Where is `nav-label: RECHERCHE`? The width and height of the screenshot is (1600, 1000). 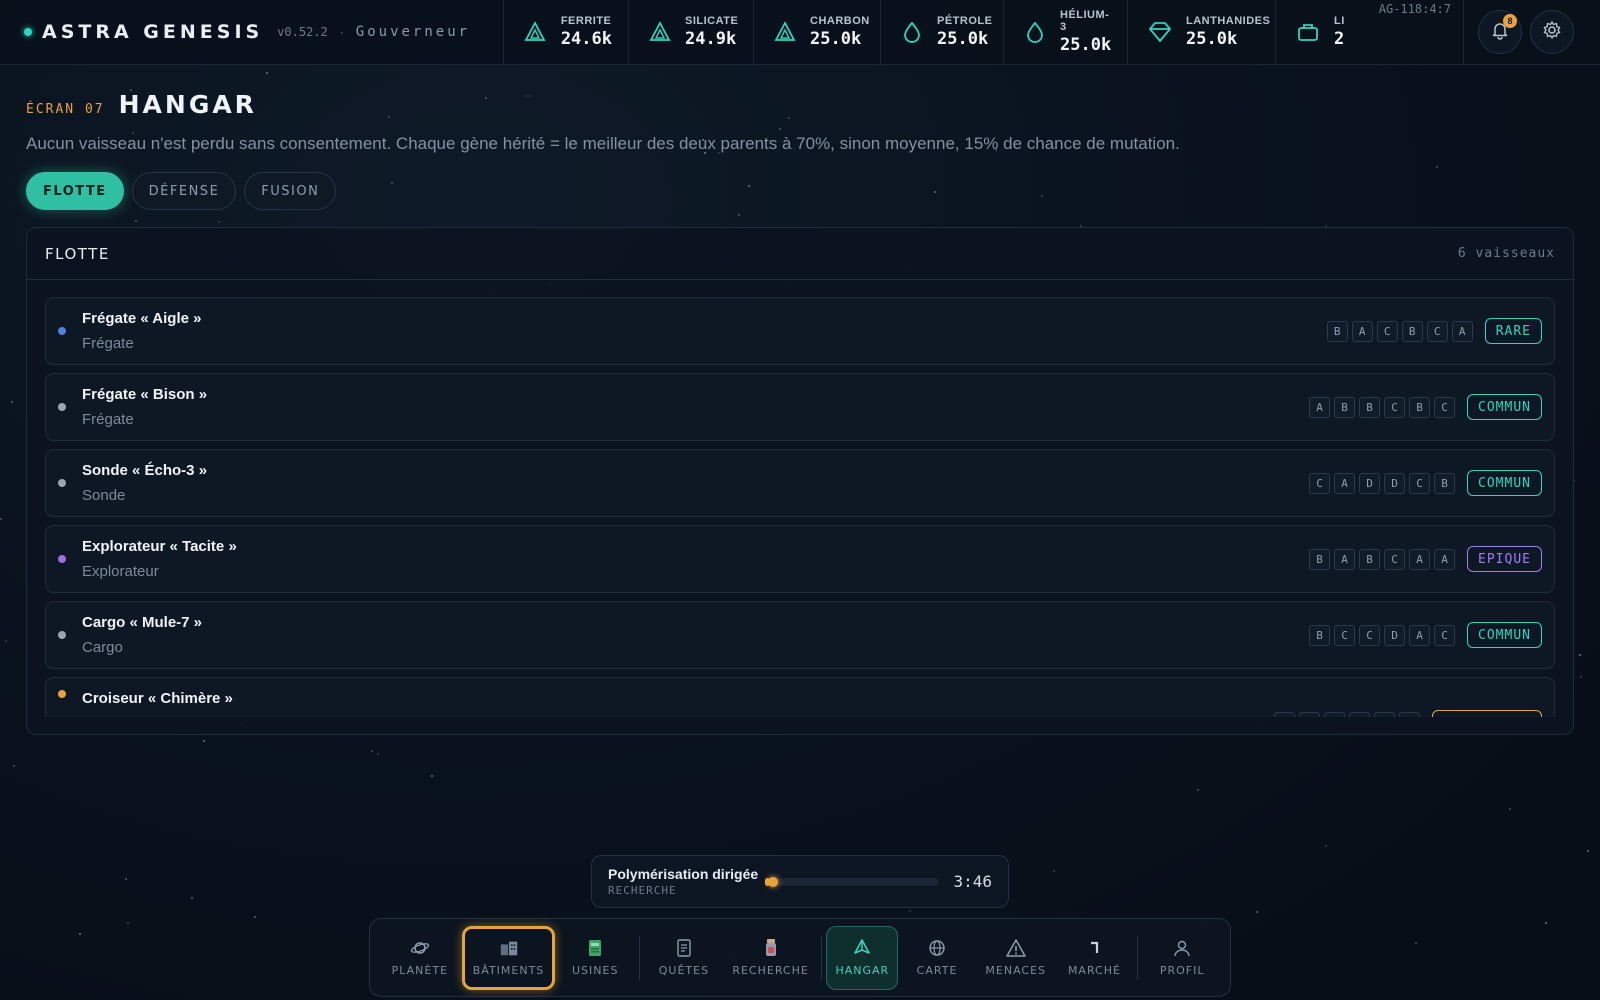 nav-label: RECHERCHE is located at coordinates (770, 970).